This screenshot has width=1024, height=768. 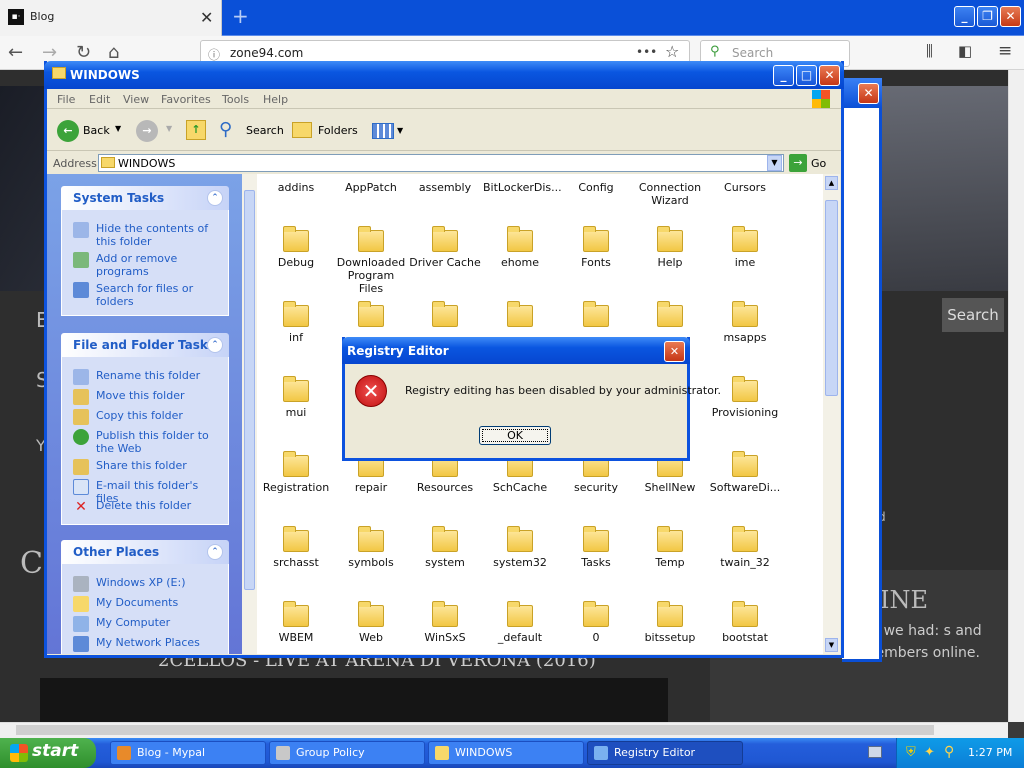 I want to click on forward-dropdown-icon: ▼, so click(x=169, y=128).